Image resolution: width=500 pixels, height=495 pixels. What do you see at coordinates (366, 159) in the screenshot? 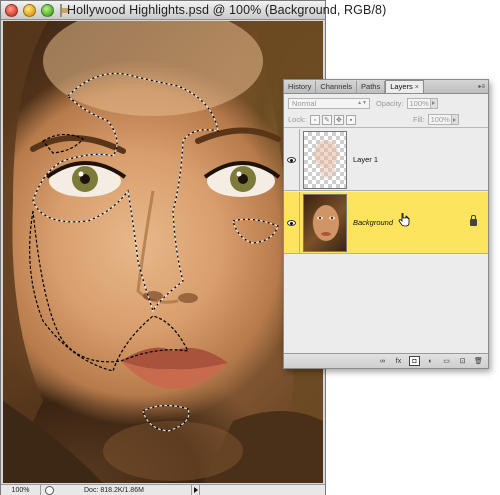
I see `layer-name: Layer 1` at bounding box center [366, 159].